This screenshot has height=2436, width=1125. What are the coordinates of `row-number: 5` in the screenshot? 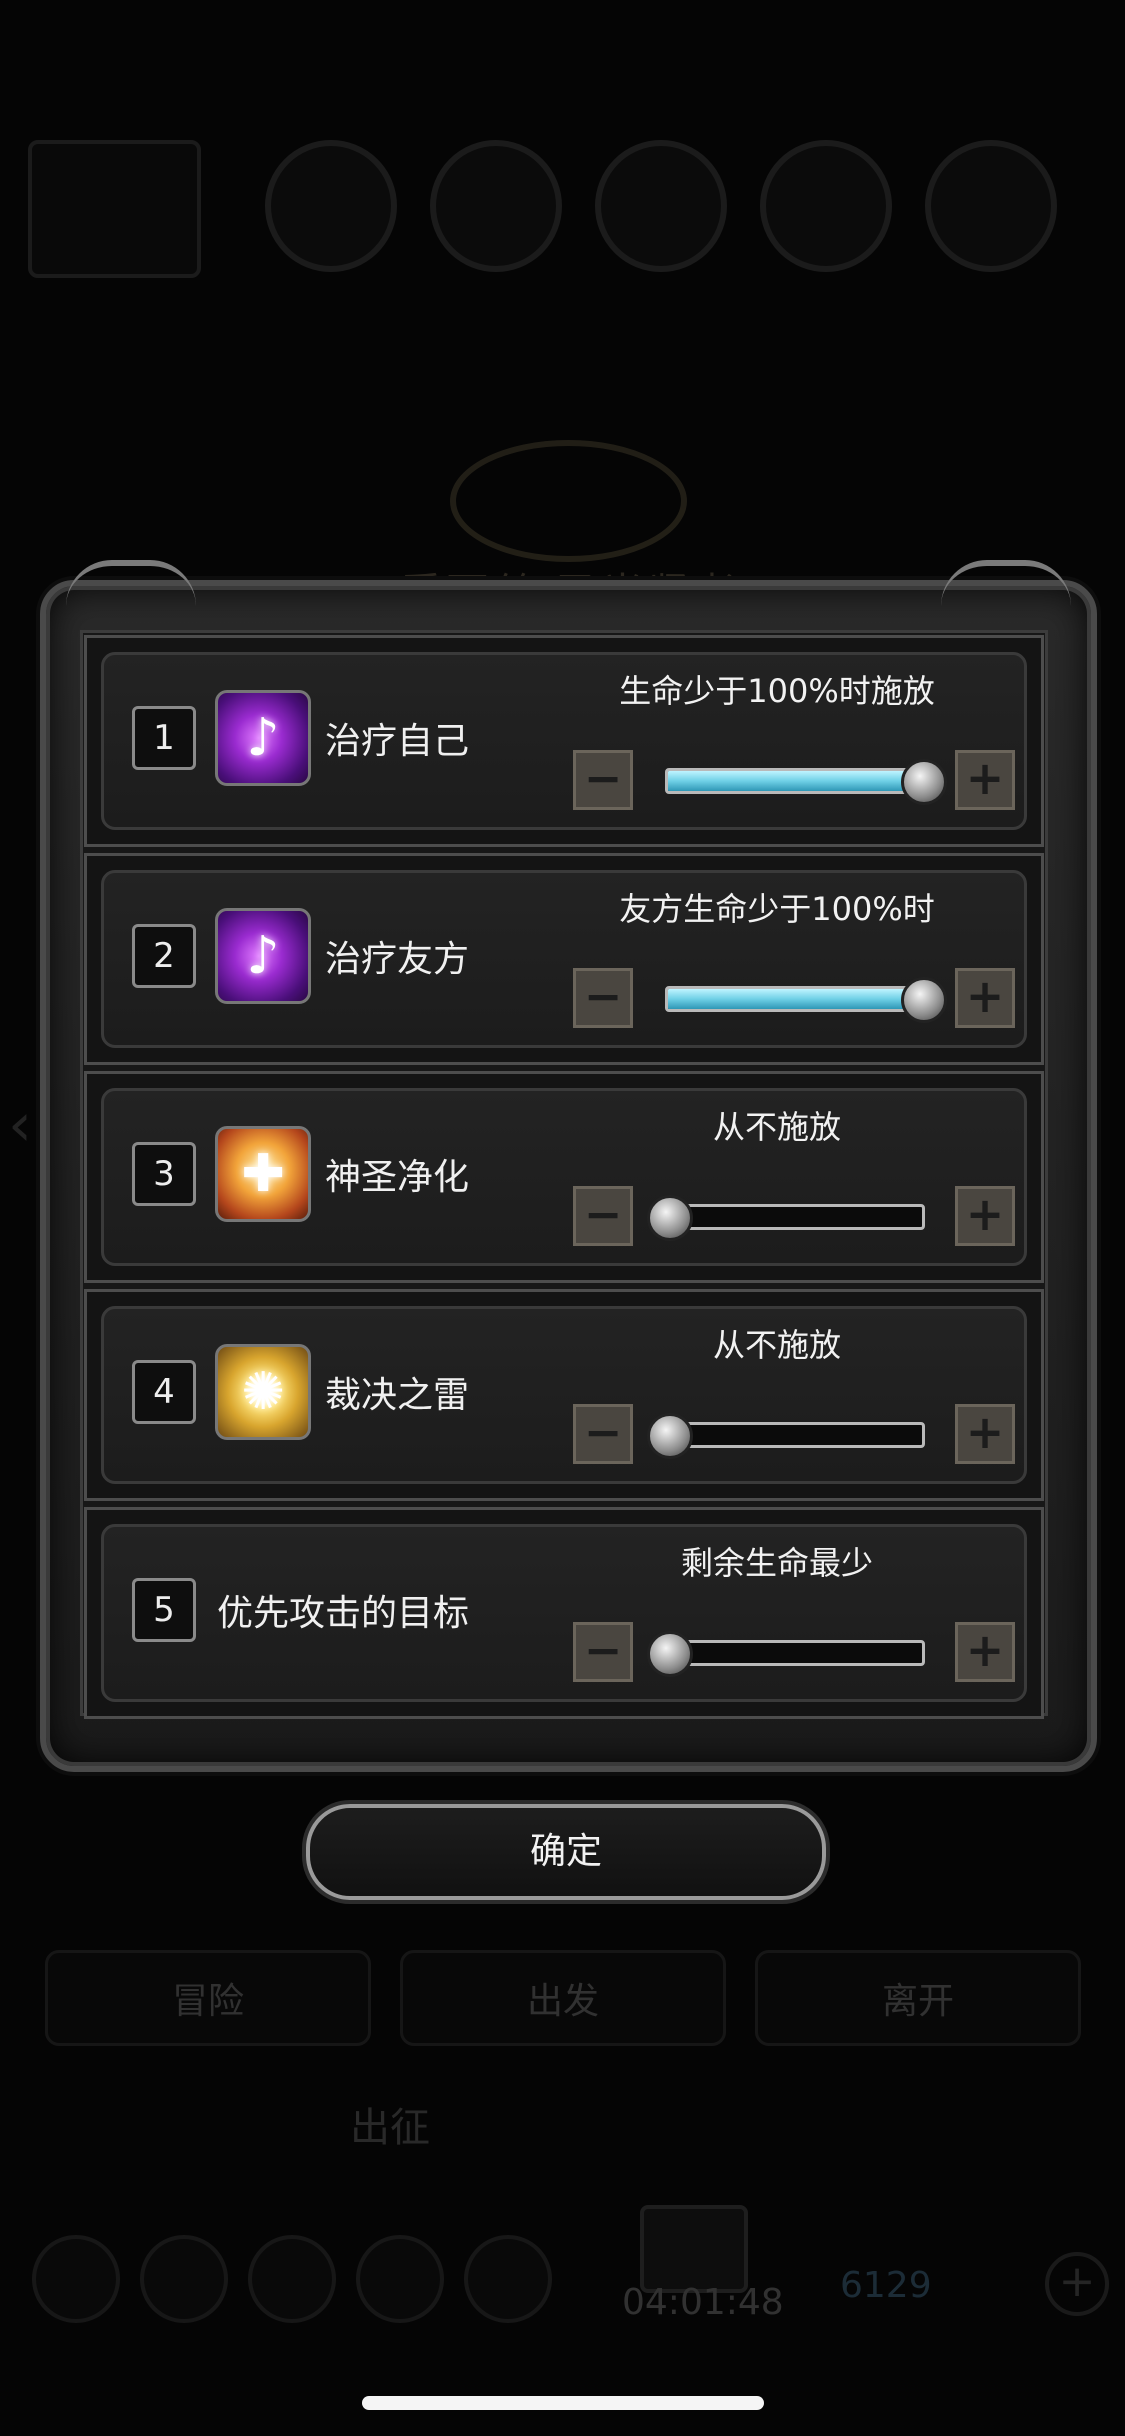 It's located at (164, 1610).